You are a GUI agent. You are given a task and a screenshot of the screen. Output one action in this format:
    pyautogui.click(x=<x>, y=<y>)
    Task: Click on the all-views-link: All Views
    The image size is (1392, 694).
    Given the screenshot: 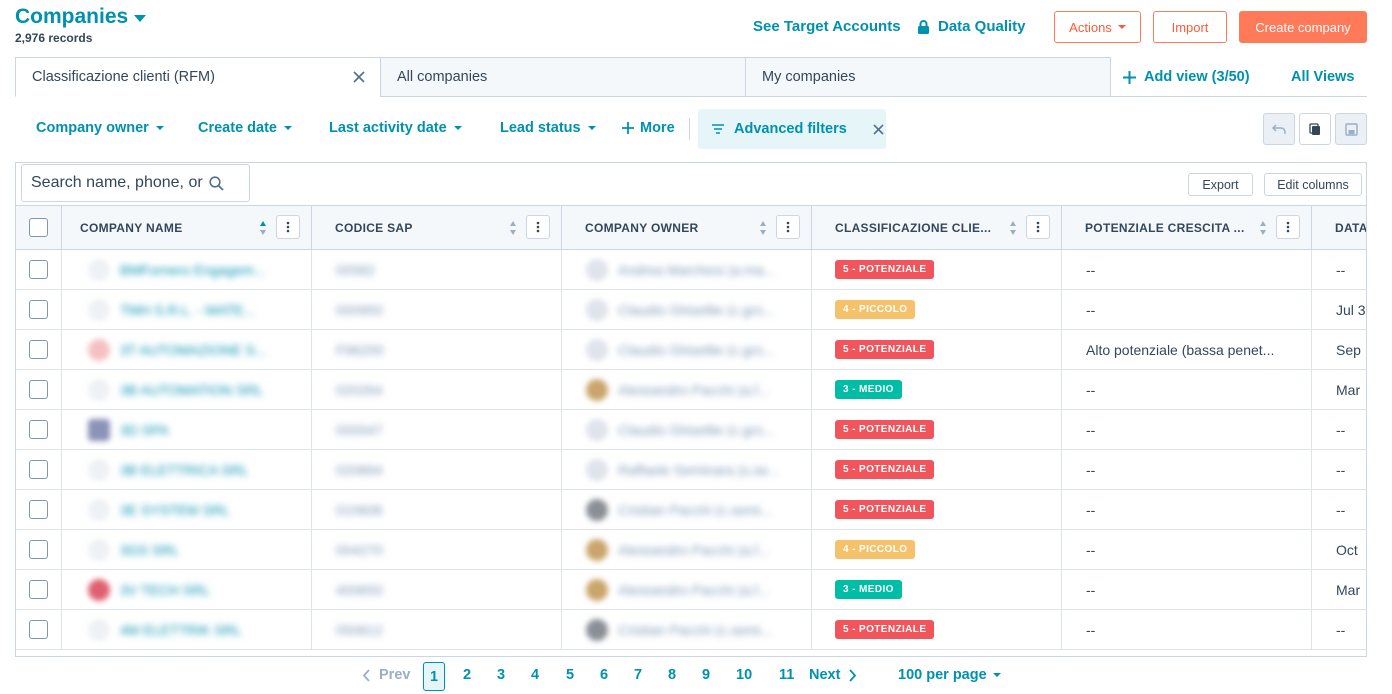 What is the action you would take?
    pyautogui.click(x=1322, y=77)
    